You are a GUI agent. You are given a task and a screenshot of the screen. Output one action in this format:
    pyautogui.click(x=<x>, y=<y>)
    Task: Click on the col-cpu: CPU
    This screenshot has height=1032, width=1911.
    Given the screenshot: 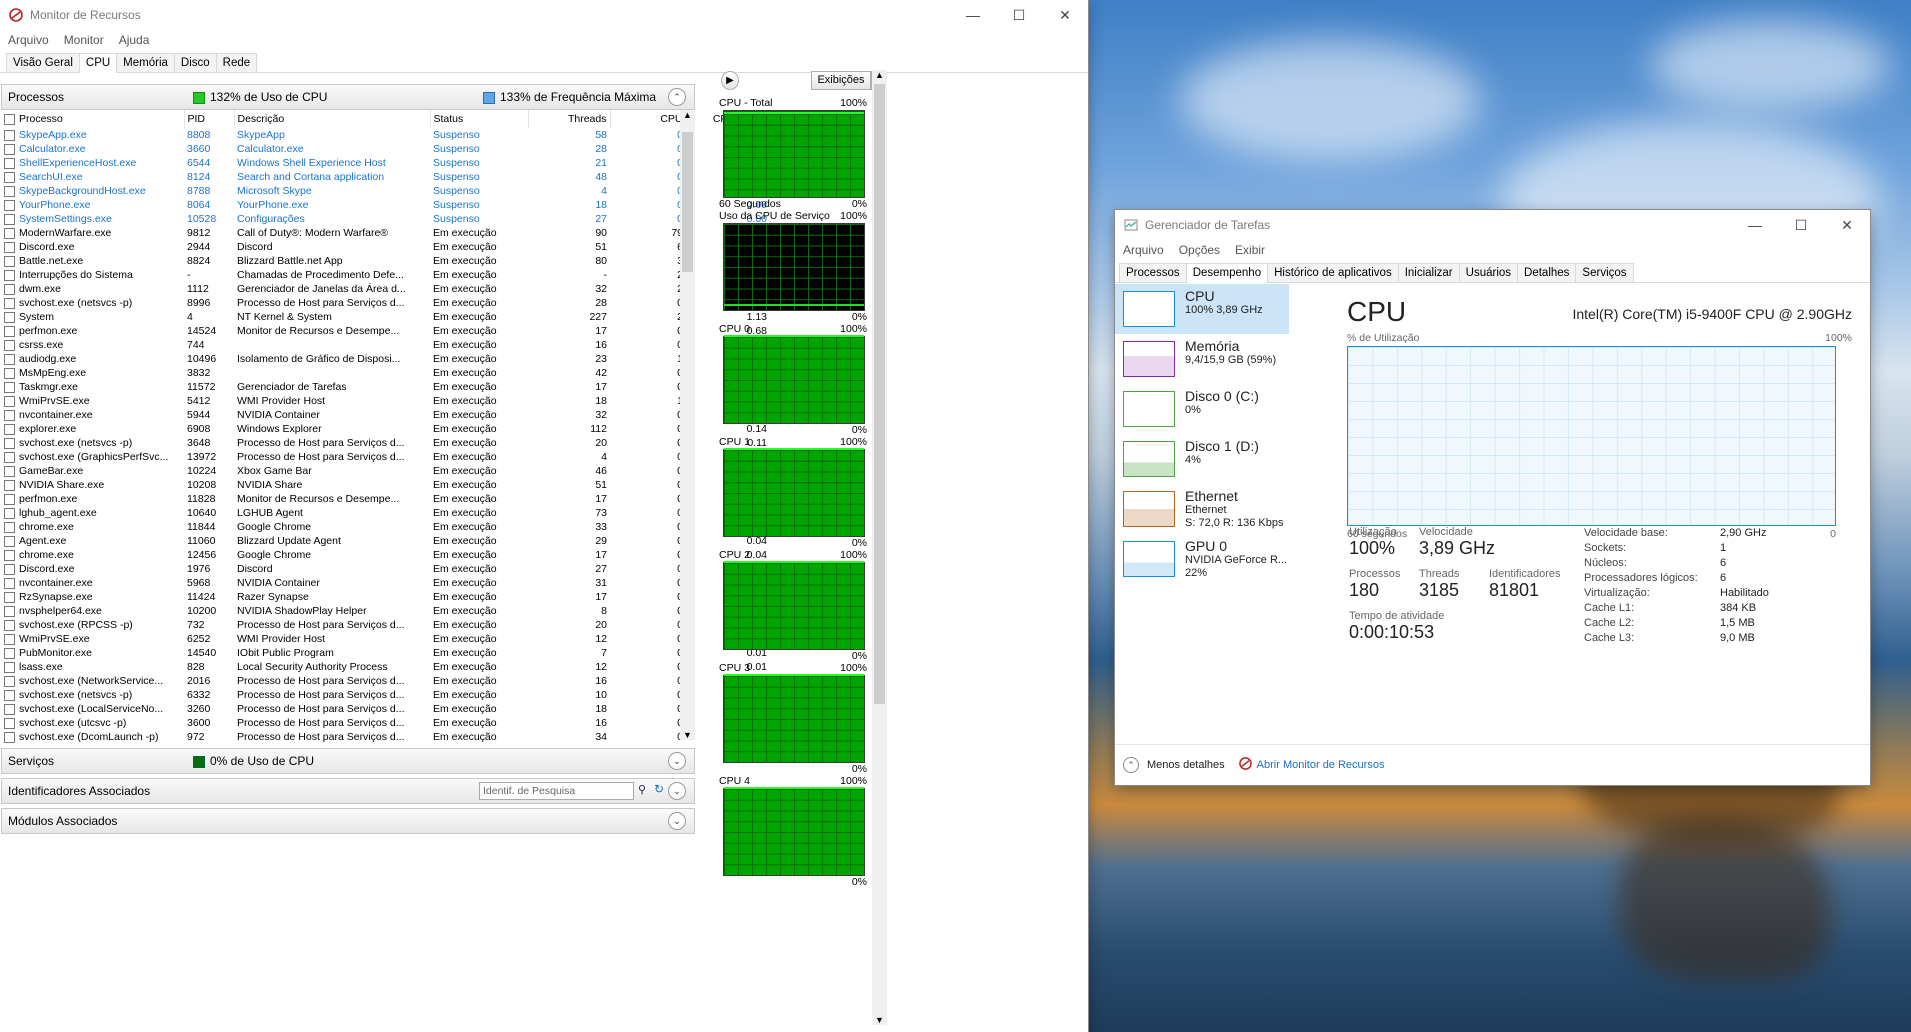 What is the action you would take?
    pyautogui.click(x=648, y=119)
    